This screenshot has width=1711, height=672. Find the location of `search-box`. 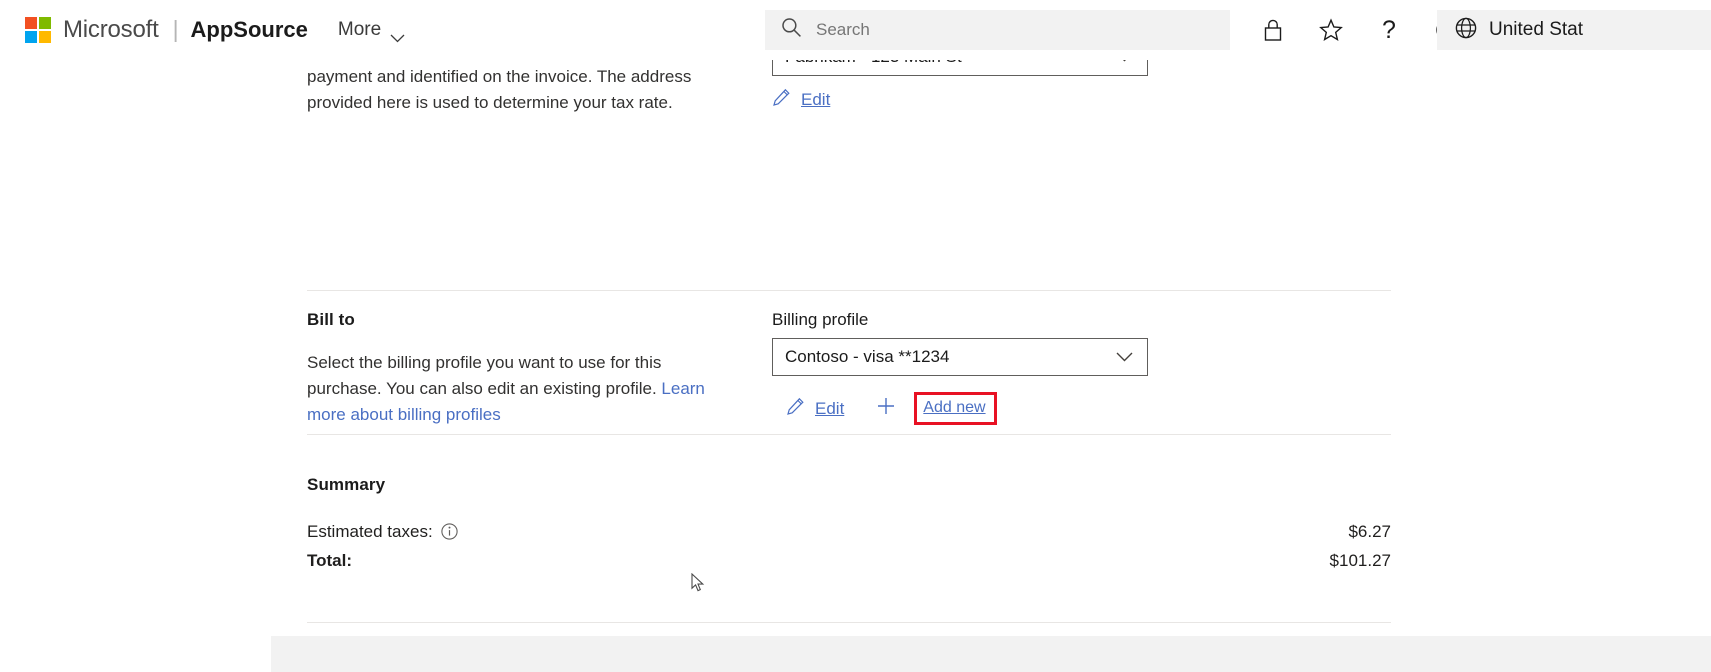

search-box is located at coordinates (997, 30).